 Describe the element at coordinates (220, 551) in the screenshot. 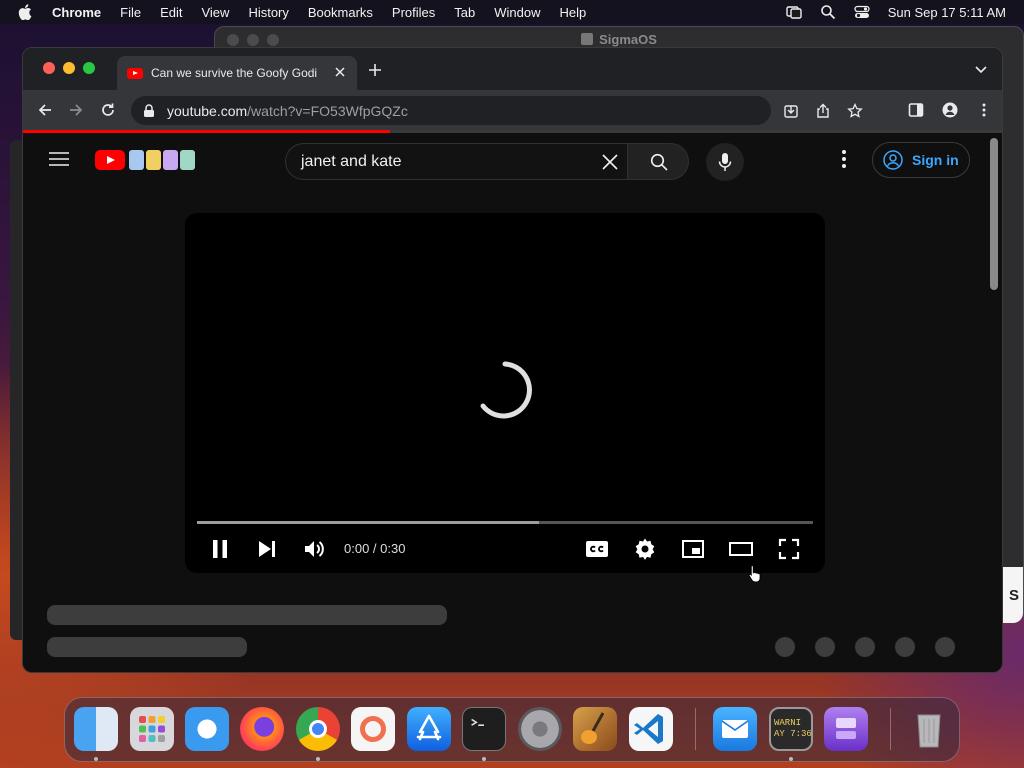

I see `pause-button` at that location.